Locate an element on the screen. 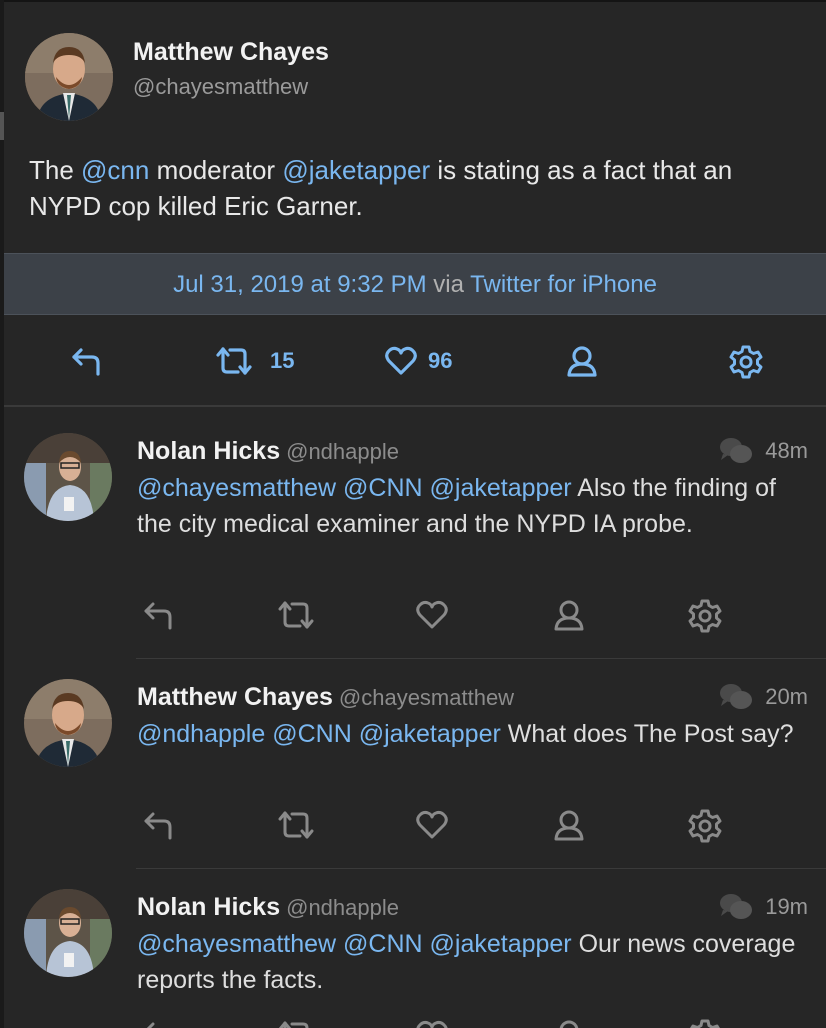 Image resolution: width=826 pixels, height=1028 pixels. tweet-text-middle: moderator is located at coordinates (216, 170).